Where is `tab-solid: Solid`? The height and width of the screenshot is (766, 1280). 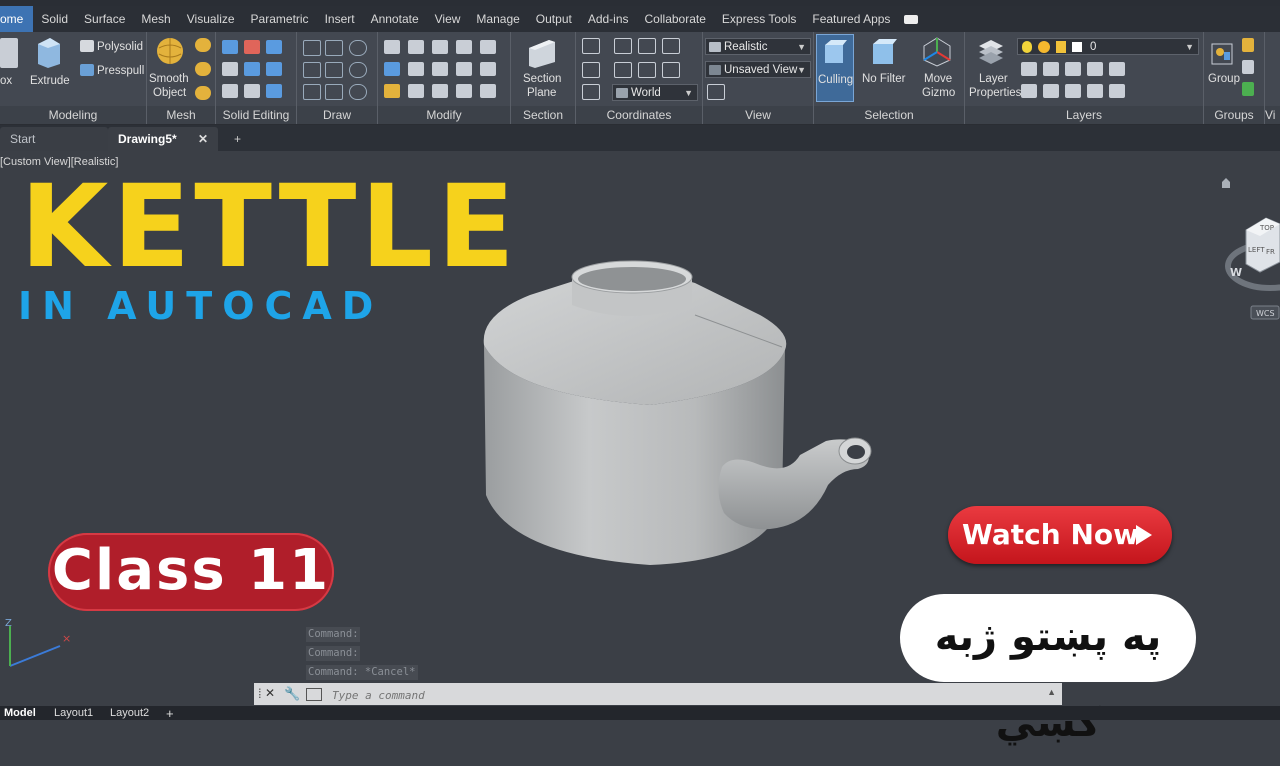 tab-solid: Solid is located at coordinates (54, 19).